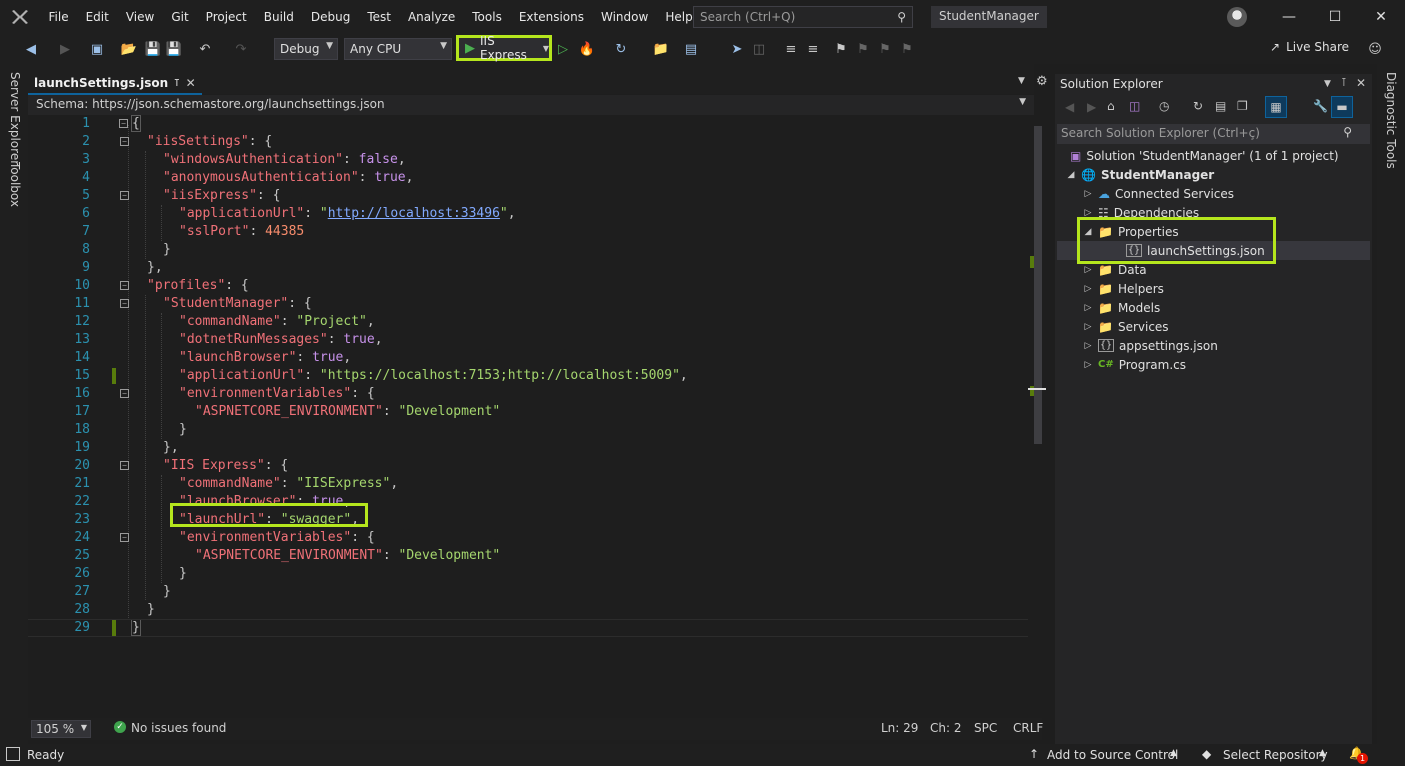 The width and height of the screenshot is (1405, 766). I want to click on select-repository-button: Select Repository, so click(1275, 755).